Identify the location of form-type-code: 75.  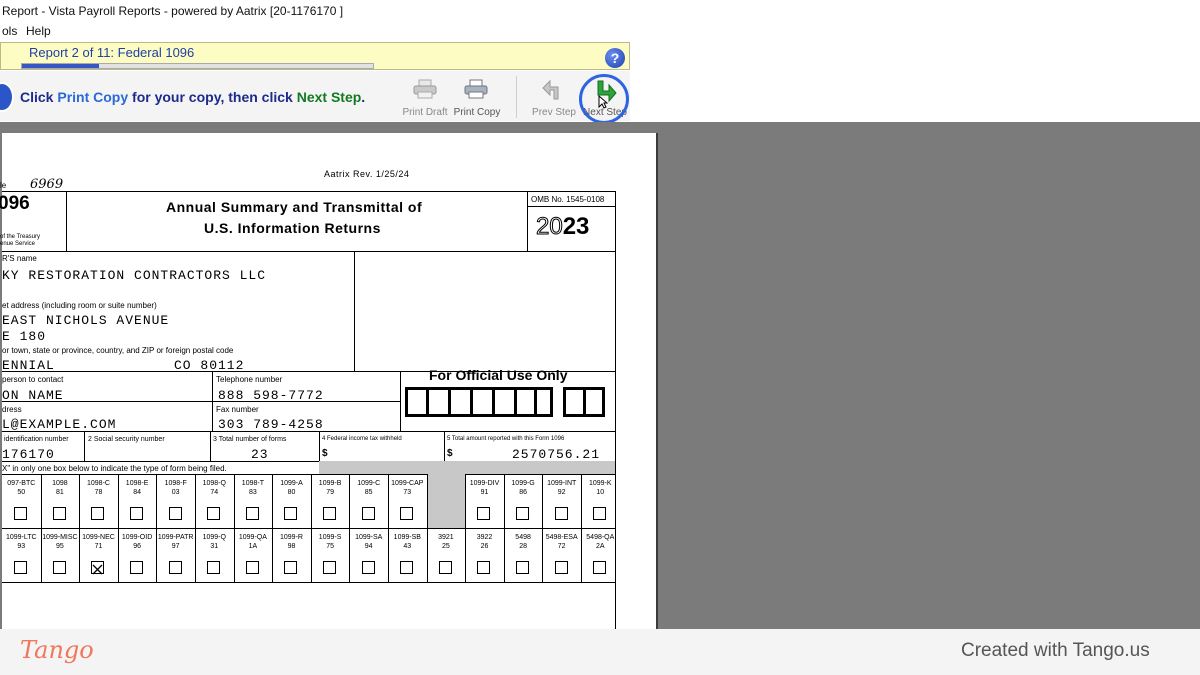
(330, 546).